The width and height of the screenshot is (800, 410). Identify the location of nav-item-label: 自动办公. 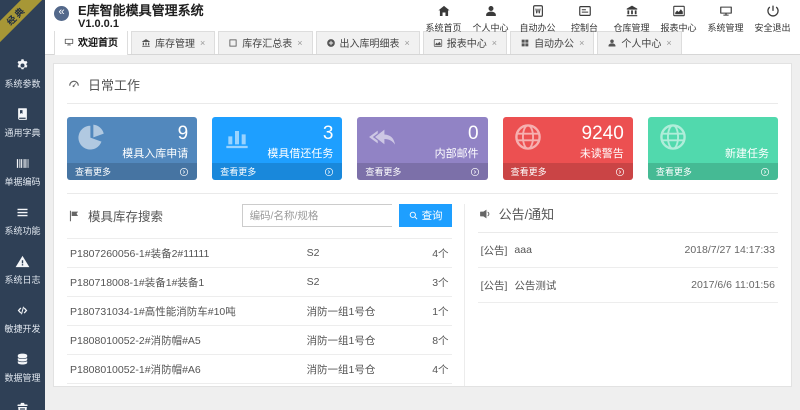
(537, 28).